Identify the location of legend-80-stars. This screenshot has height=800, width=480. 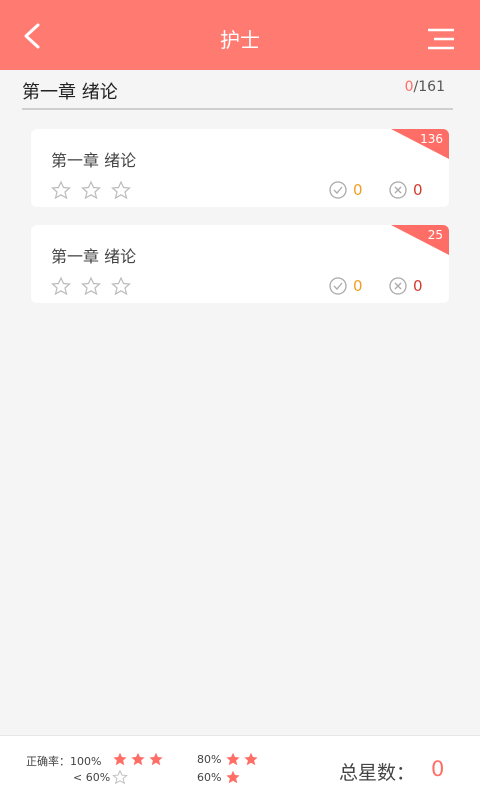
(242, 759).